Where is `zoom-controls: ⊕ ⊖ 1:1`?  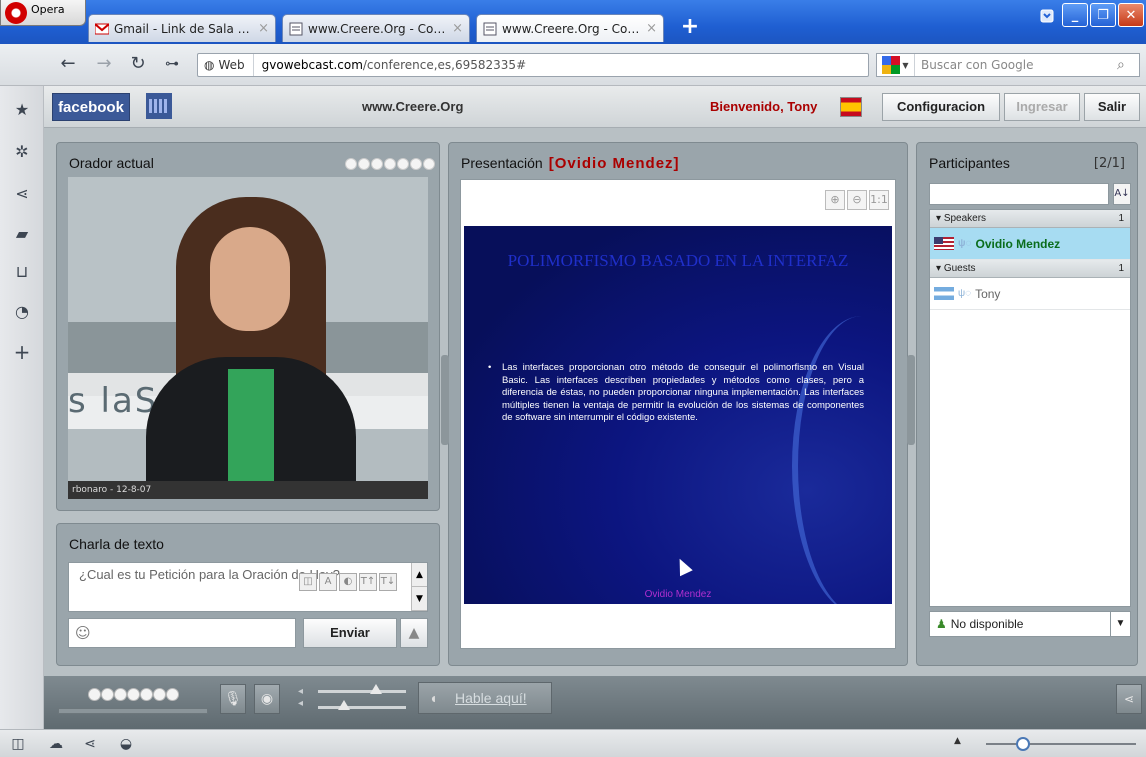
zoom-controls: ⊕ ⊖ 1:1 is located at coordinates (857, 200).